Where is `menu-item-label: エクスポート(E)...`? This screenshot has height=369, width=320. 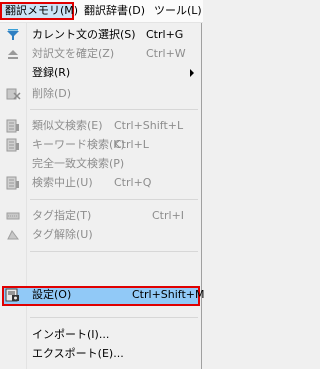
menu-item-label: エクスポート(E)... is located at coordinates (78, 353).